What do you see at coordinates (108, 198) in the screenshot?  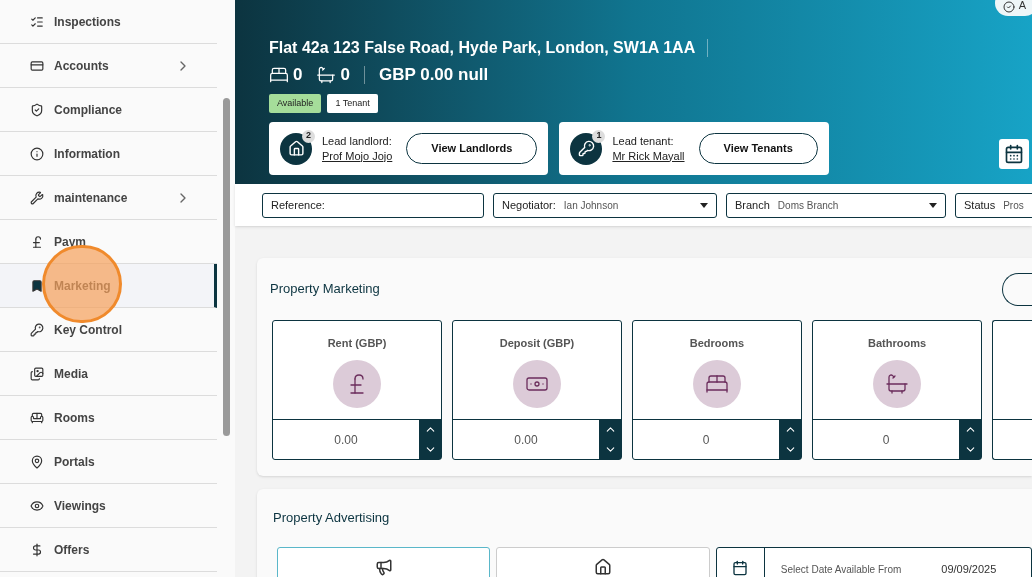 I see `sidebar-item: maintenance` at bounding box center [108, 198].